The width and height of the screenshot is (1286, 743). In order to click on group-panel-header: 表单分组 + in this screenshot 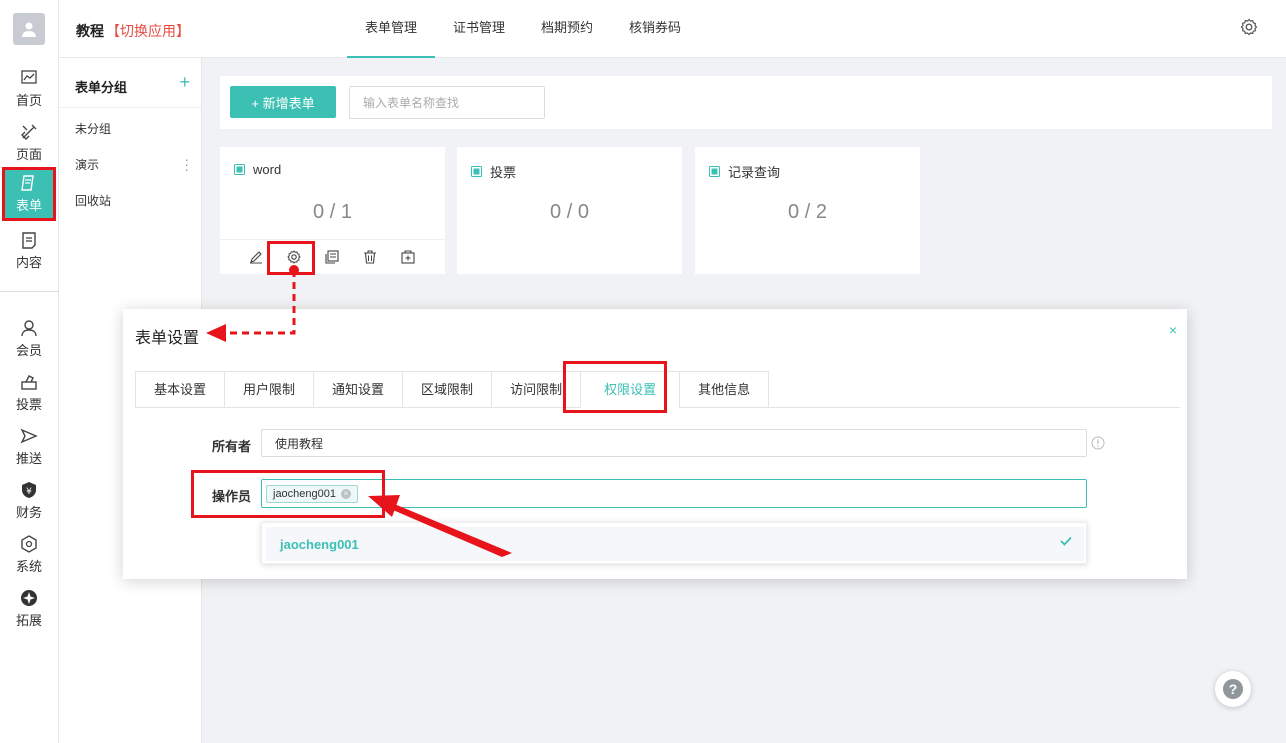, I will do `click(130, 83)`.